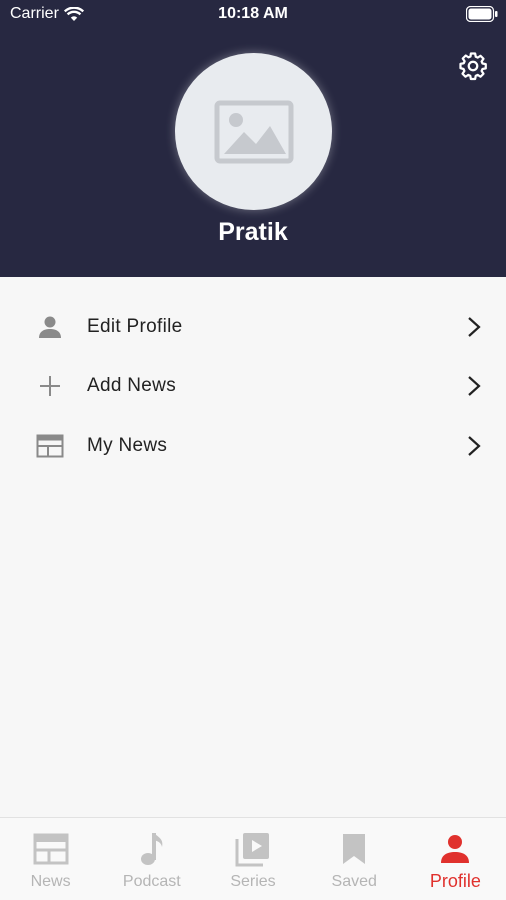  I want to click on tab-label: Profile, so click(455, 881).